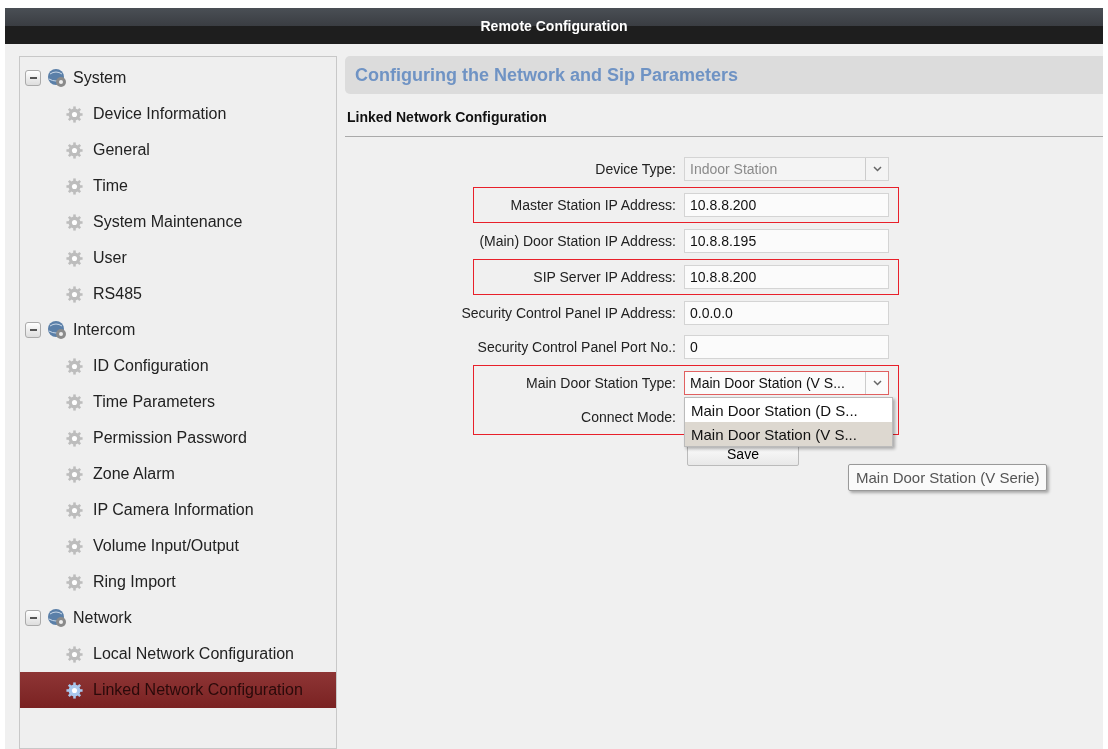  Describe the element at coordinates (786, 313) in the screenshot. I see `input-field: 0.0.0.0` at that location.